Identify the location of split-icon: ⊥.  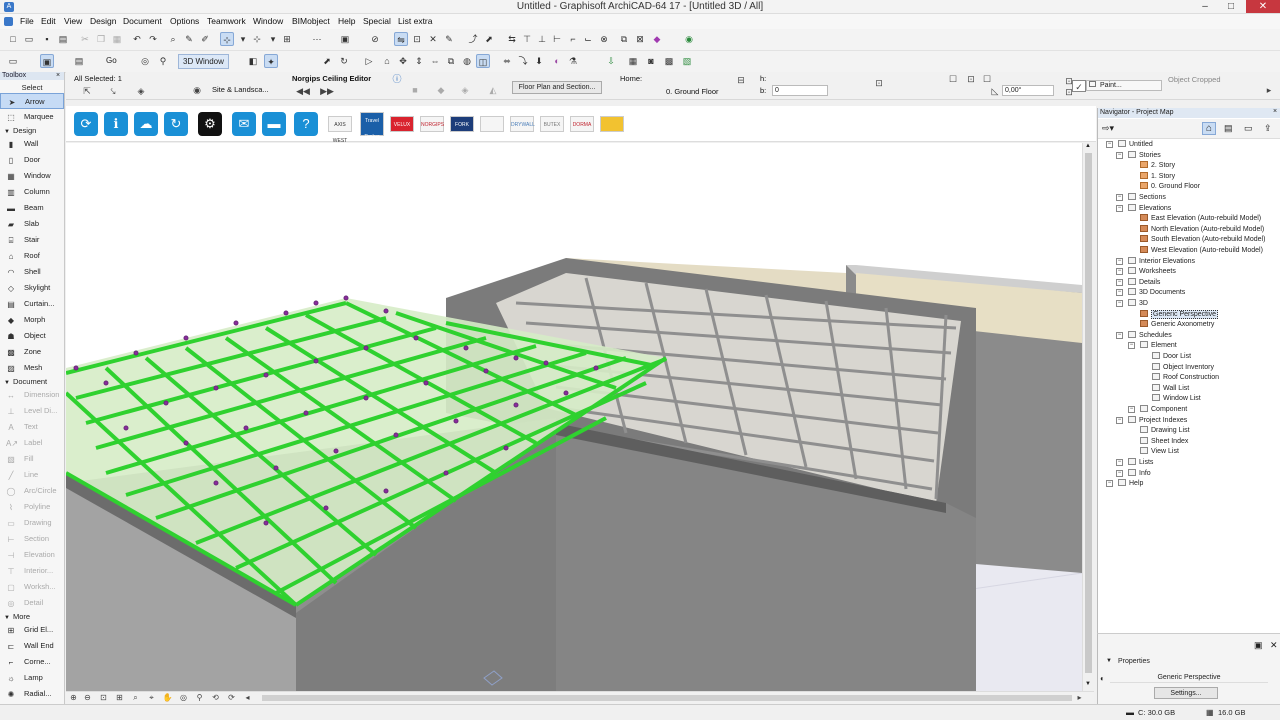
(542, 39).